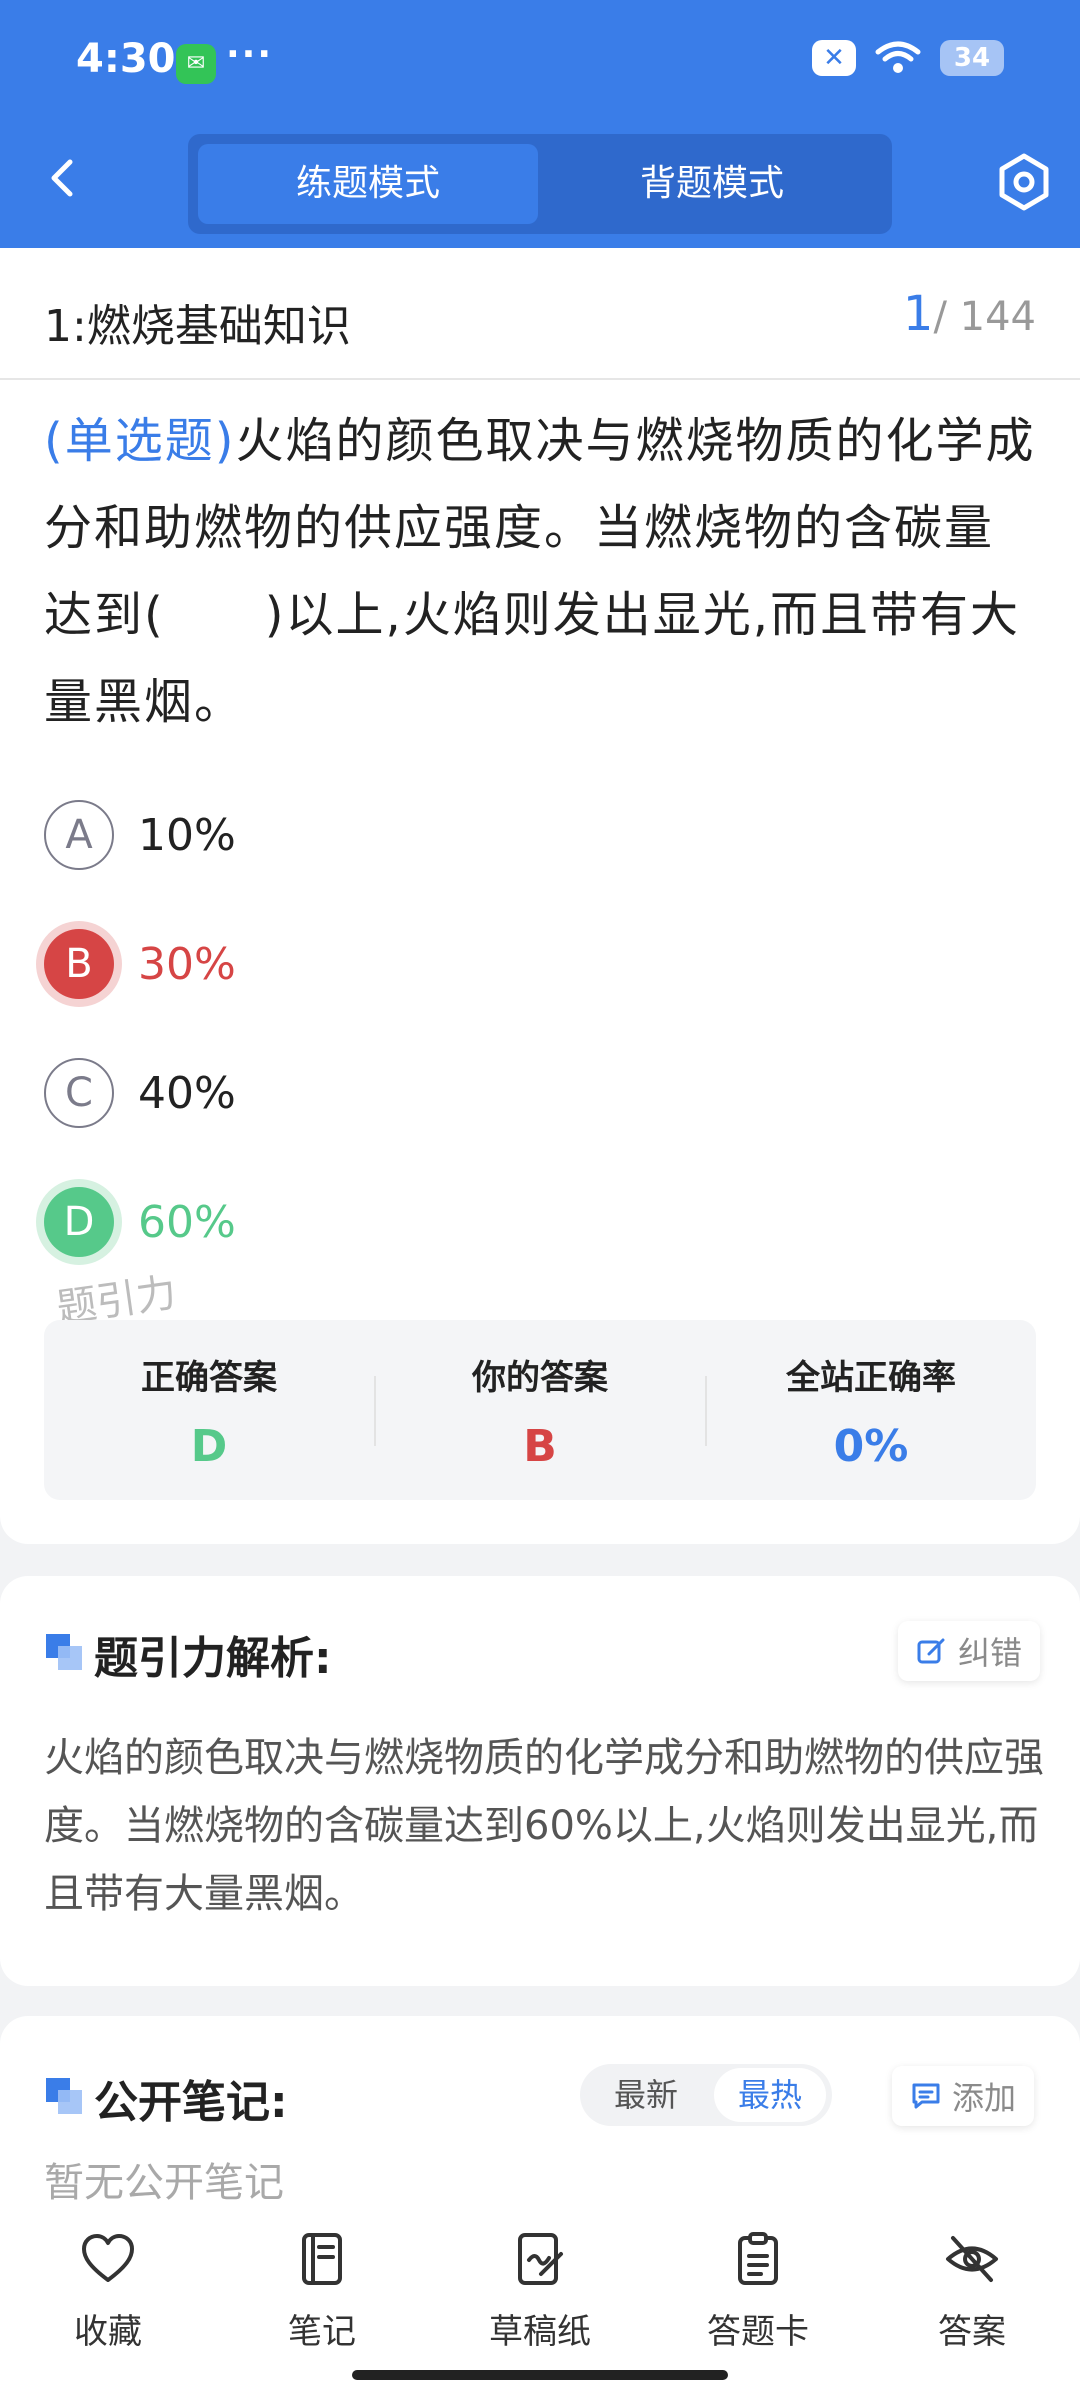  I want to click on report-error-button: 纠错, so click(969, 1651).